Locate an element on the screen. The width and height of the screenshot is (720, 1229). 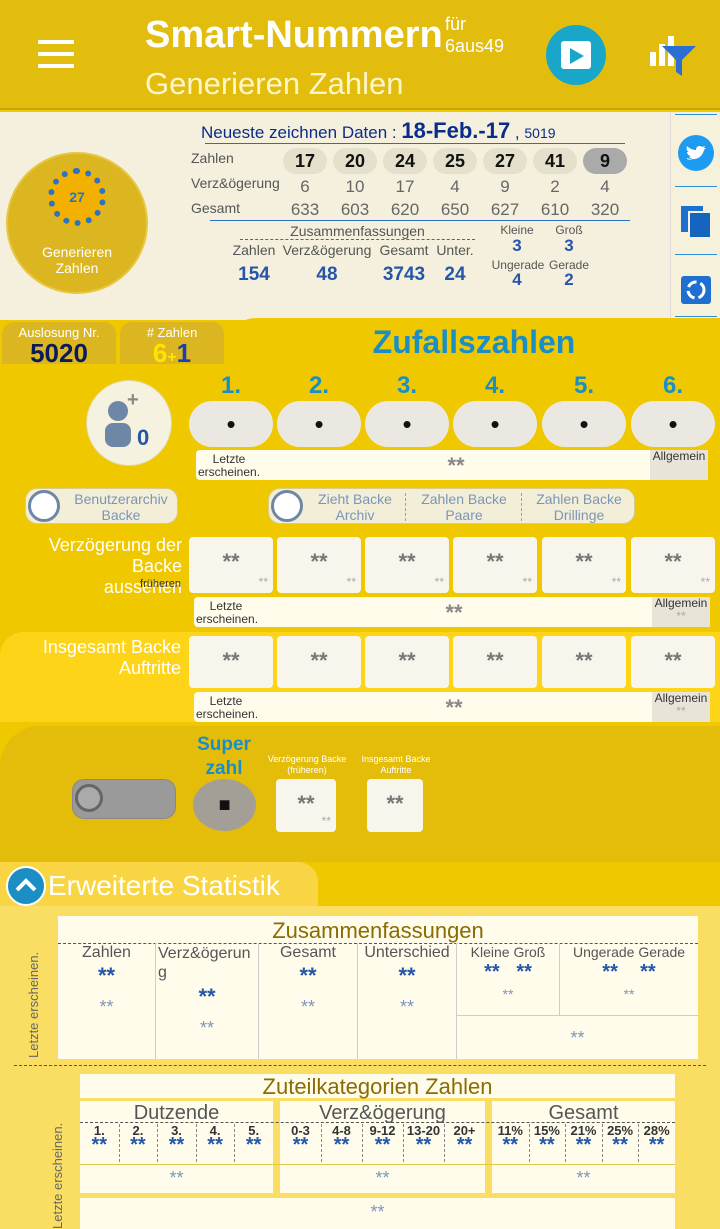
delay-box-5: ** ** is located at coordinates (584, 565).